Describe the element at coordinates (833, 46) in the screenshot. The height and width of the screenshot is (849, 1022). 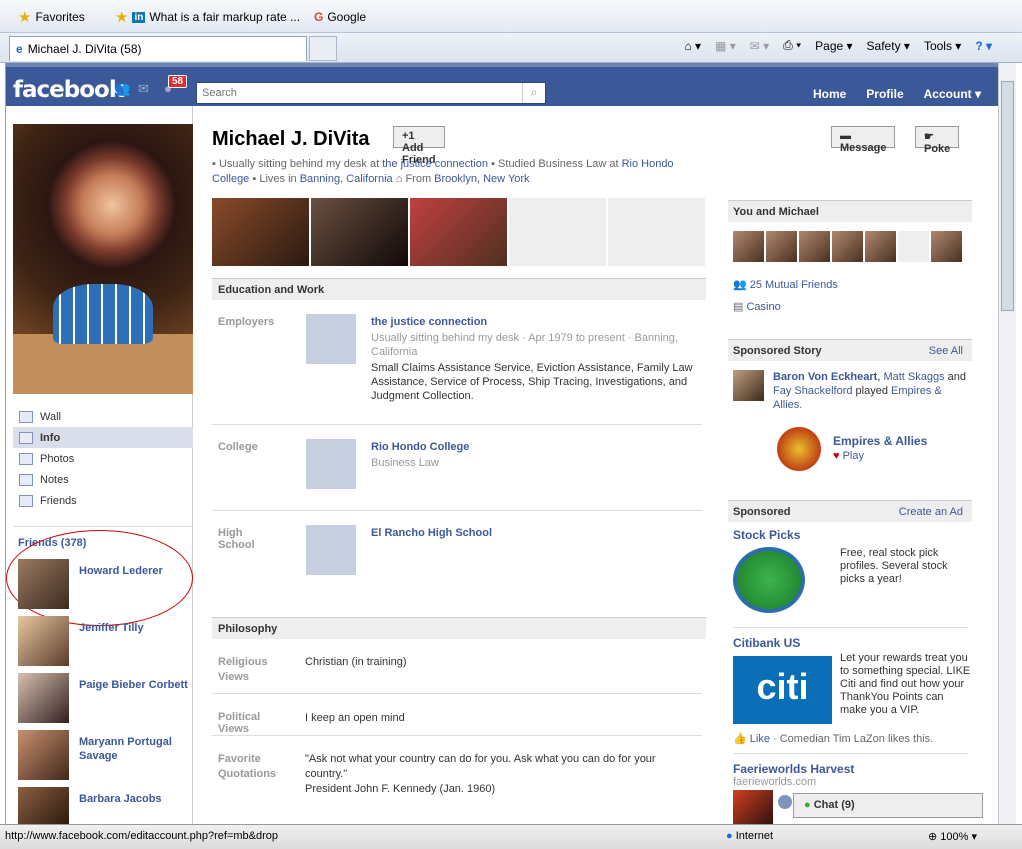
I see `page-menu: Page ▾` at that location.